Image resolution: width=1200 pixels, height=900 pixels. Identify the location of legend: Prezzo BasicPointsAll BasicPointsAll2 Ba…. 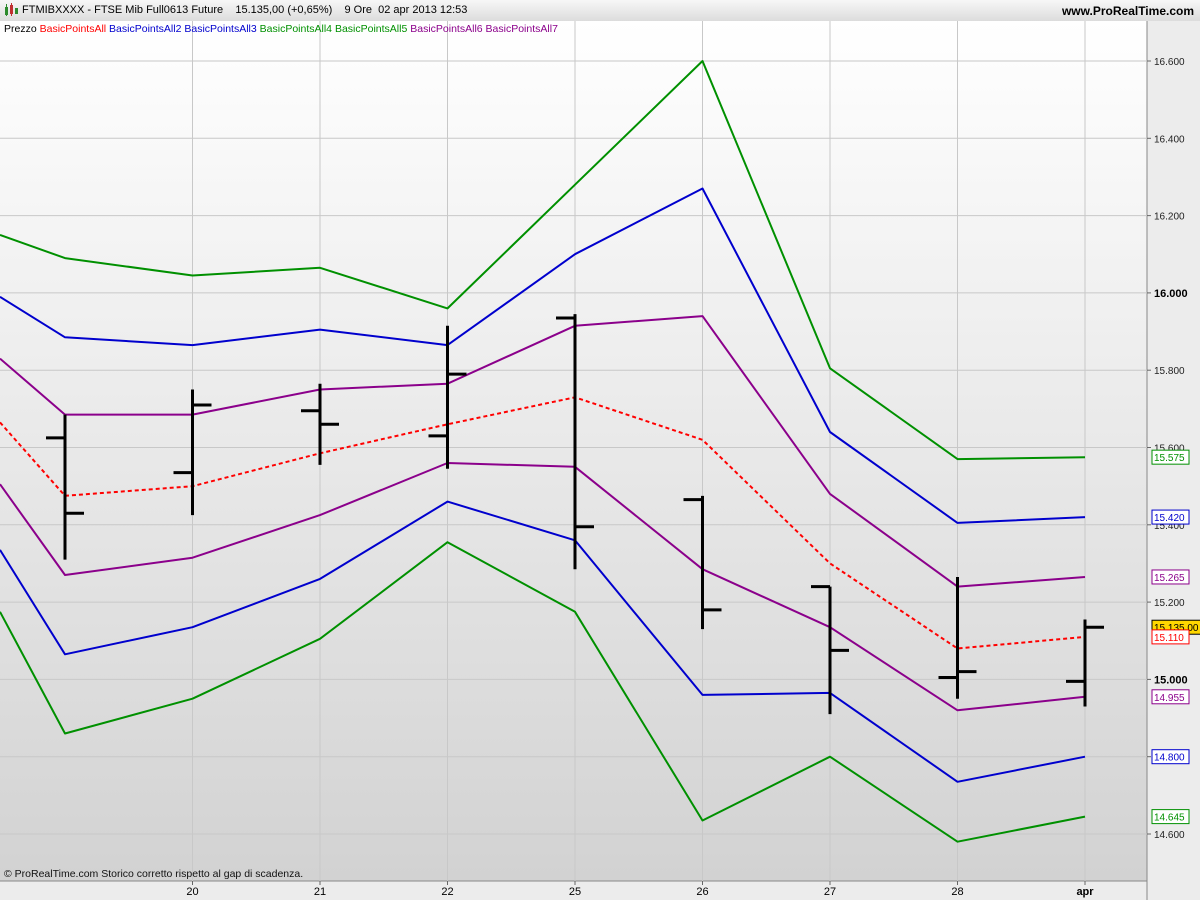
(281, 29).